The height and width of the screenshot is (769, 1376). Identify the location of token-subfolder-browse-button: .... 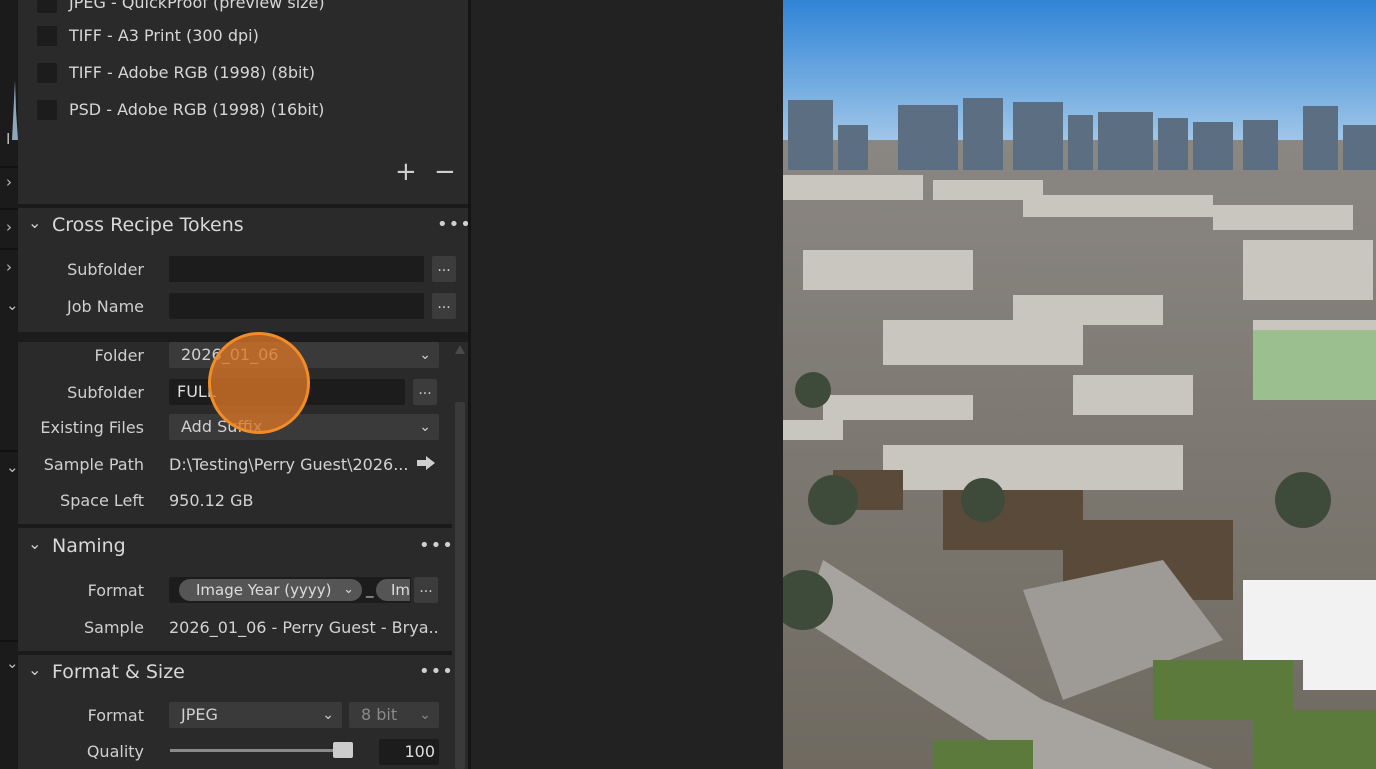
(444, 269).